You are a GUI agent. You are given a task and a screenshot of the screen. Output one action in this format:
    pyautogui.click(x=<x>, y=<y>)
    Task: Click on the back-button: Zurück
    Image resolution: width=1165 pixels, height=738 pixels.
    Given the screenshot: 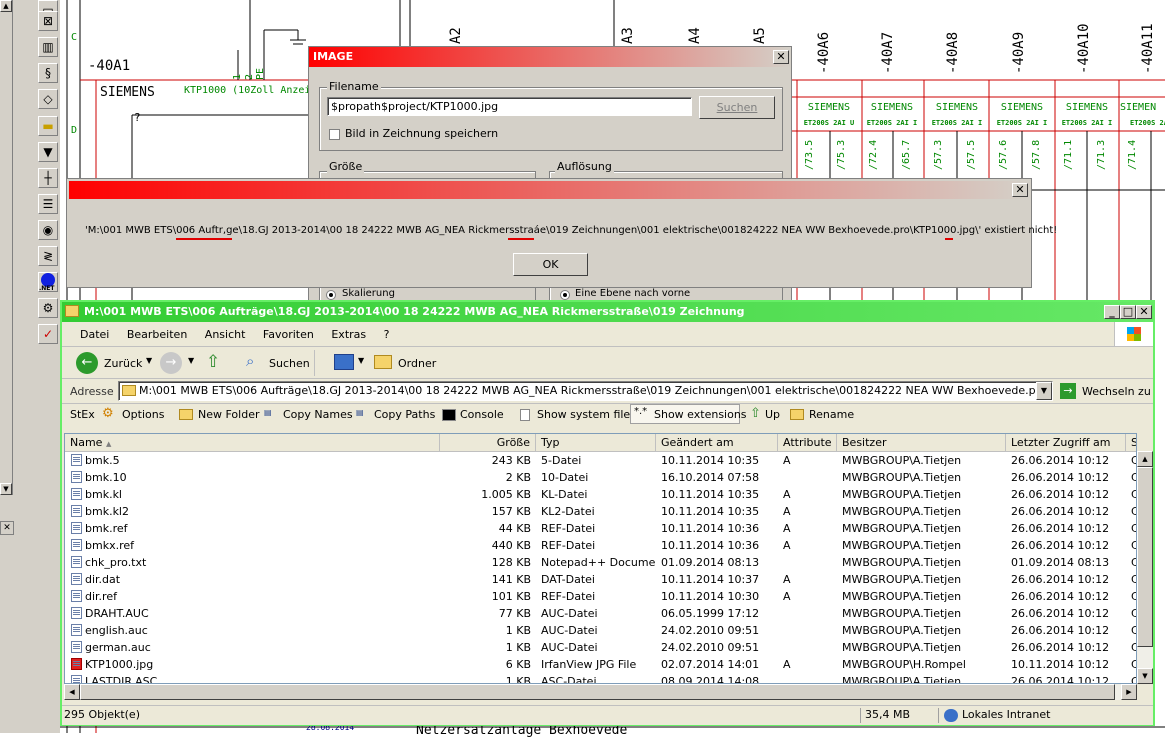 What is the action you would take?
    pyautogui.click(x=123, y=363)
    